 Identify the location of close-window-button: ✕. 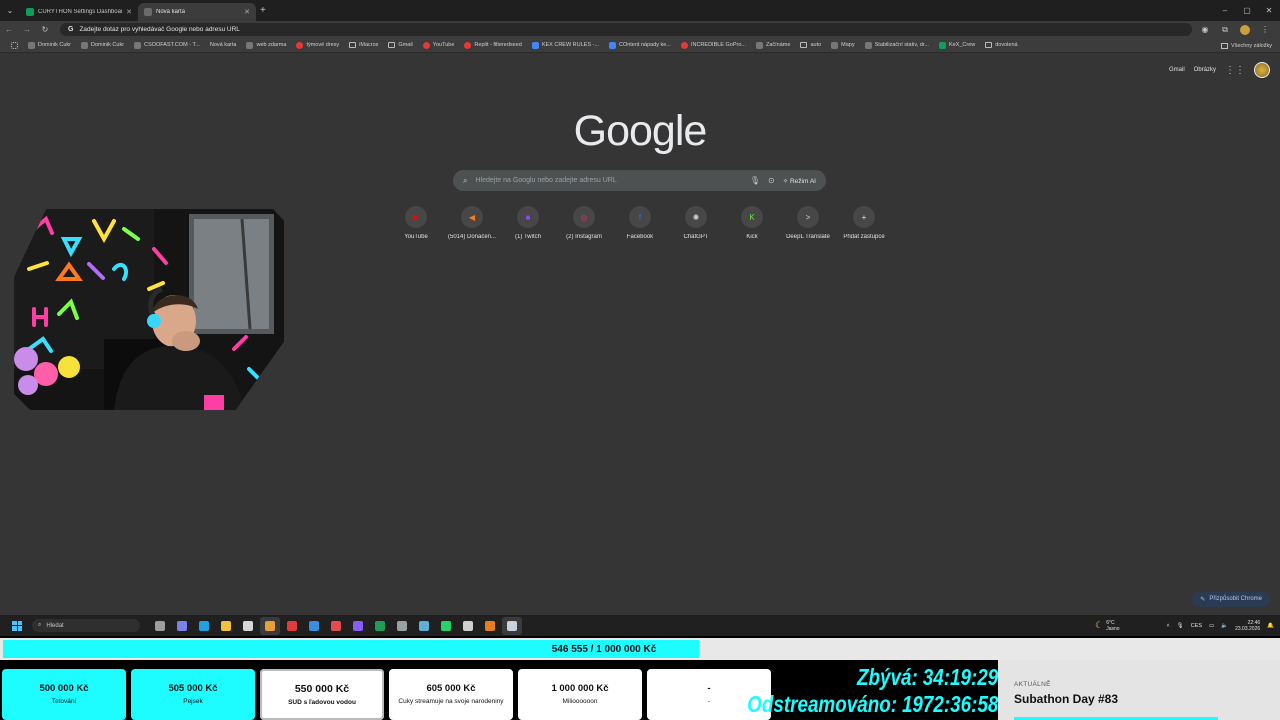
(1269, 10).